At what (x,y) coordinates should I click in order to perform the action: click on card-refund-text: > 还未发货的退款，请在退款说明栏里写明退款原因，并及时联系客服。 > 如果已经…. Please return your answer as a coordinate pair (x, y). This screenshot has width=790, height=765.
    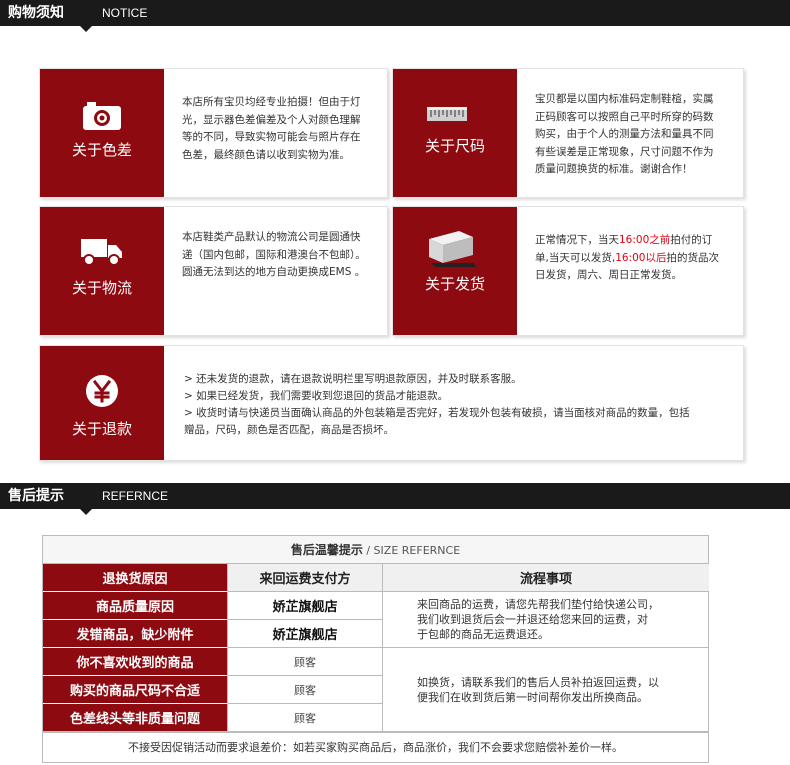
    Looking at the image, I should click on (437, 404).